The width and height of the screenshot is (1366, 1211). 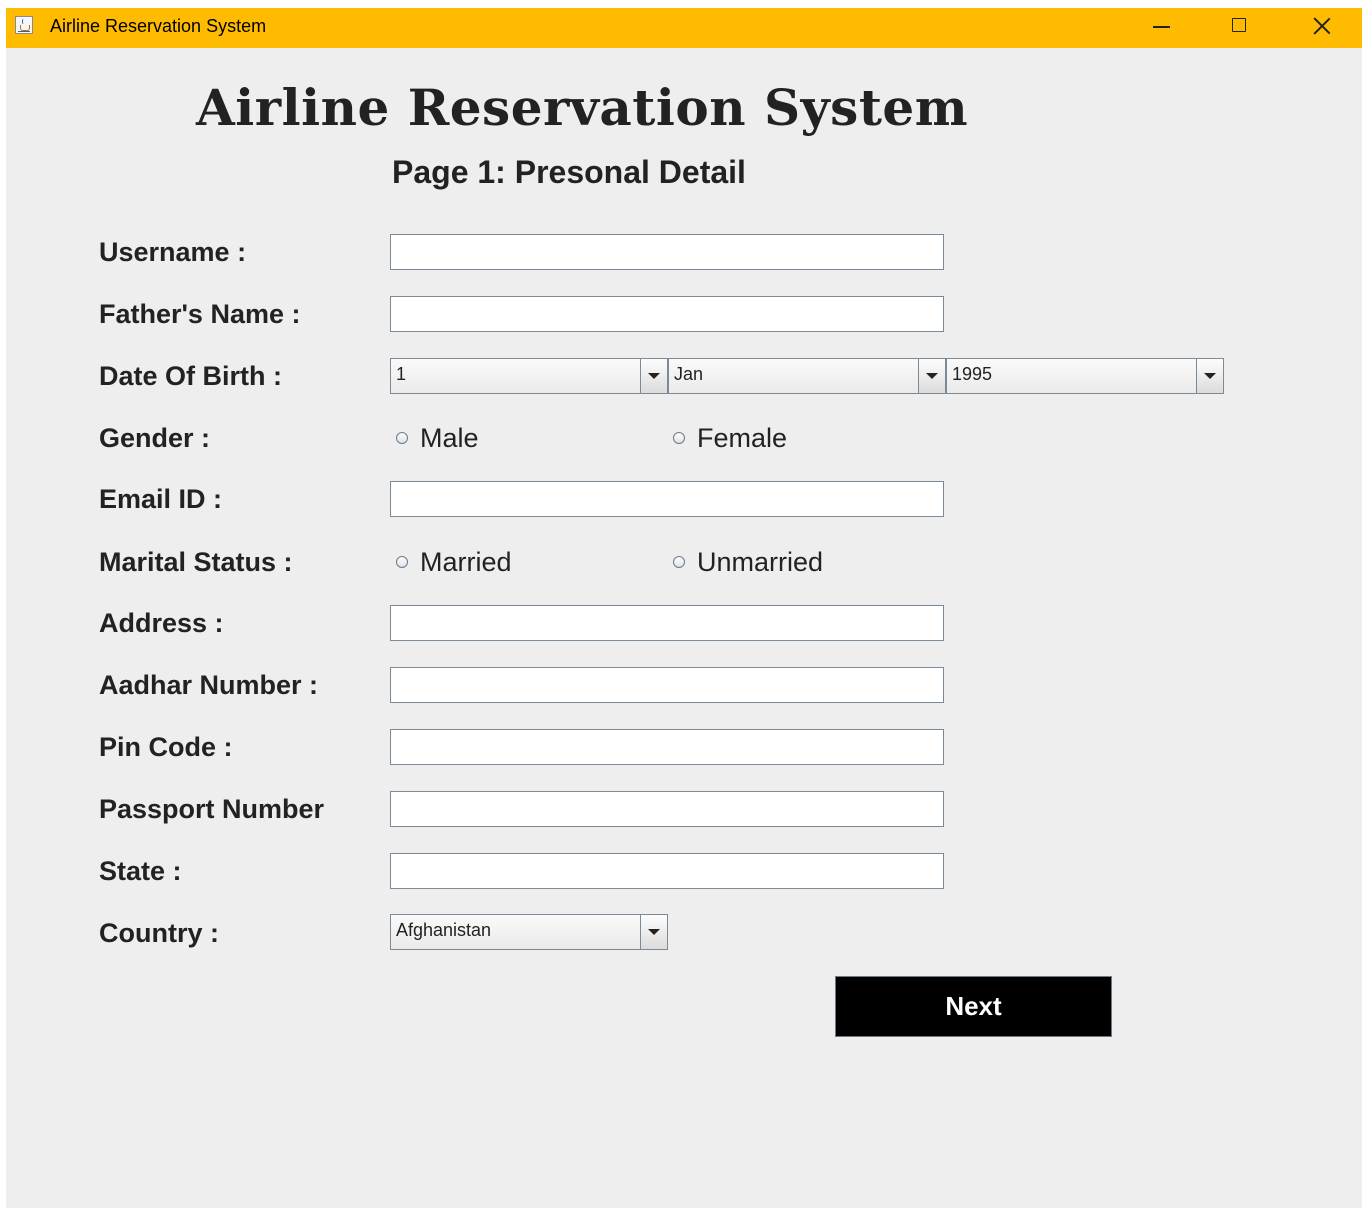 I want to click on gender-male-radio: Male, so click(x=490, y=439).